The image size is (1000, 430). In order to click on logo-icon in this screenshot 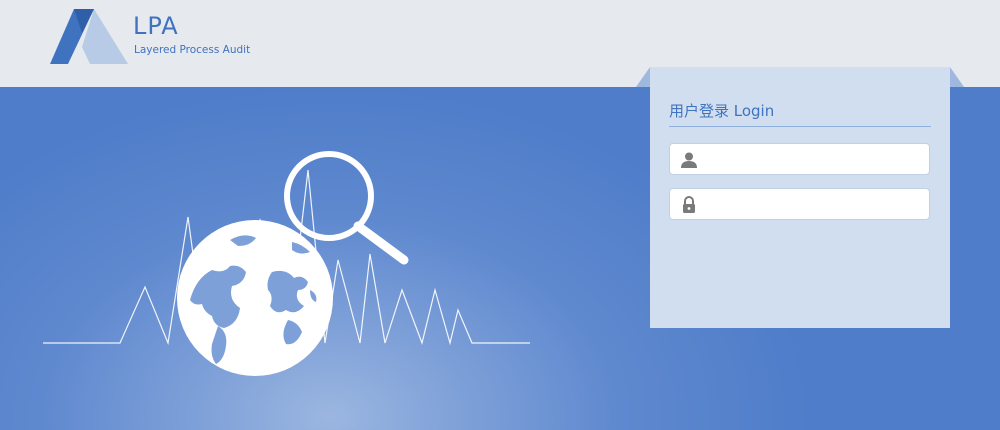, I will do `click(89, 36)`.